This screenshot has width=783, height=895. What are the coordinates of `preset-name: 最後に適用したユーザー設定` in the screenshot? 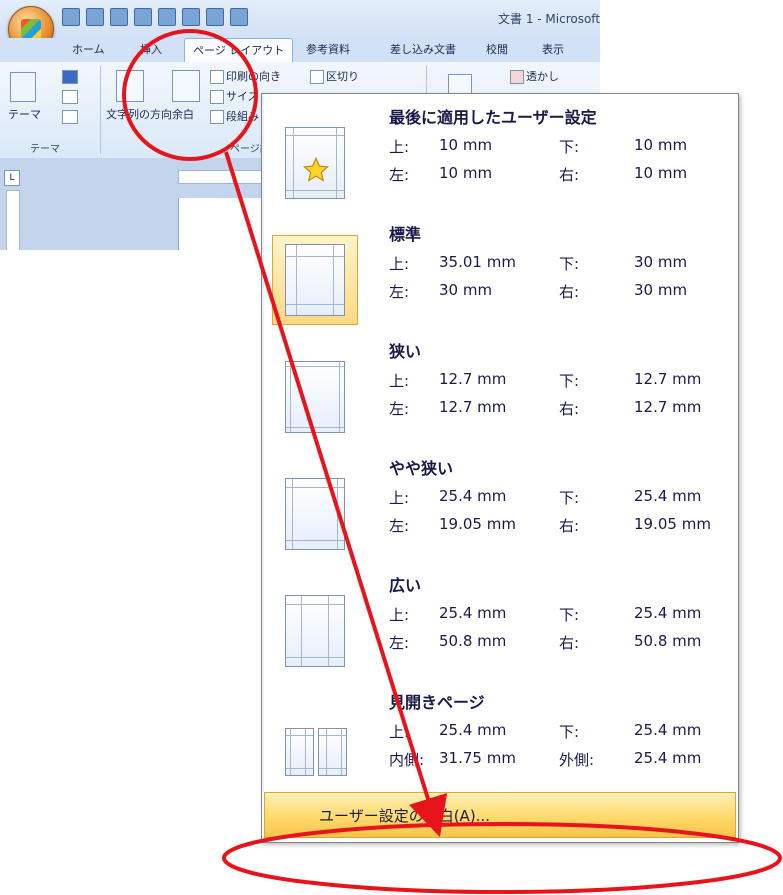 It's located at (493, 117).